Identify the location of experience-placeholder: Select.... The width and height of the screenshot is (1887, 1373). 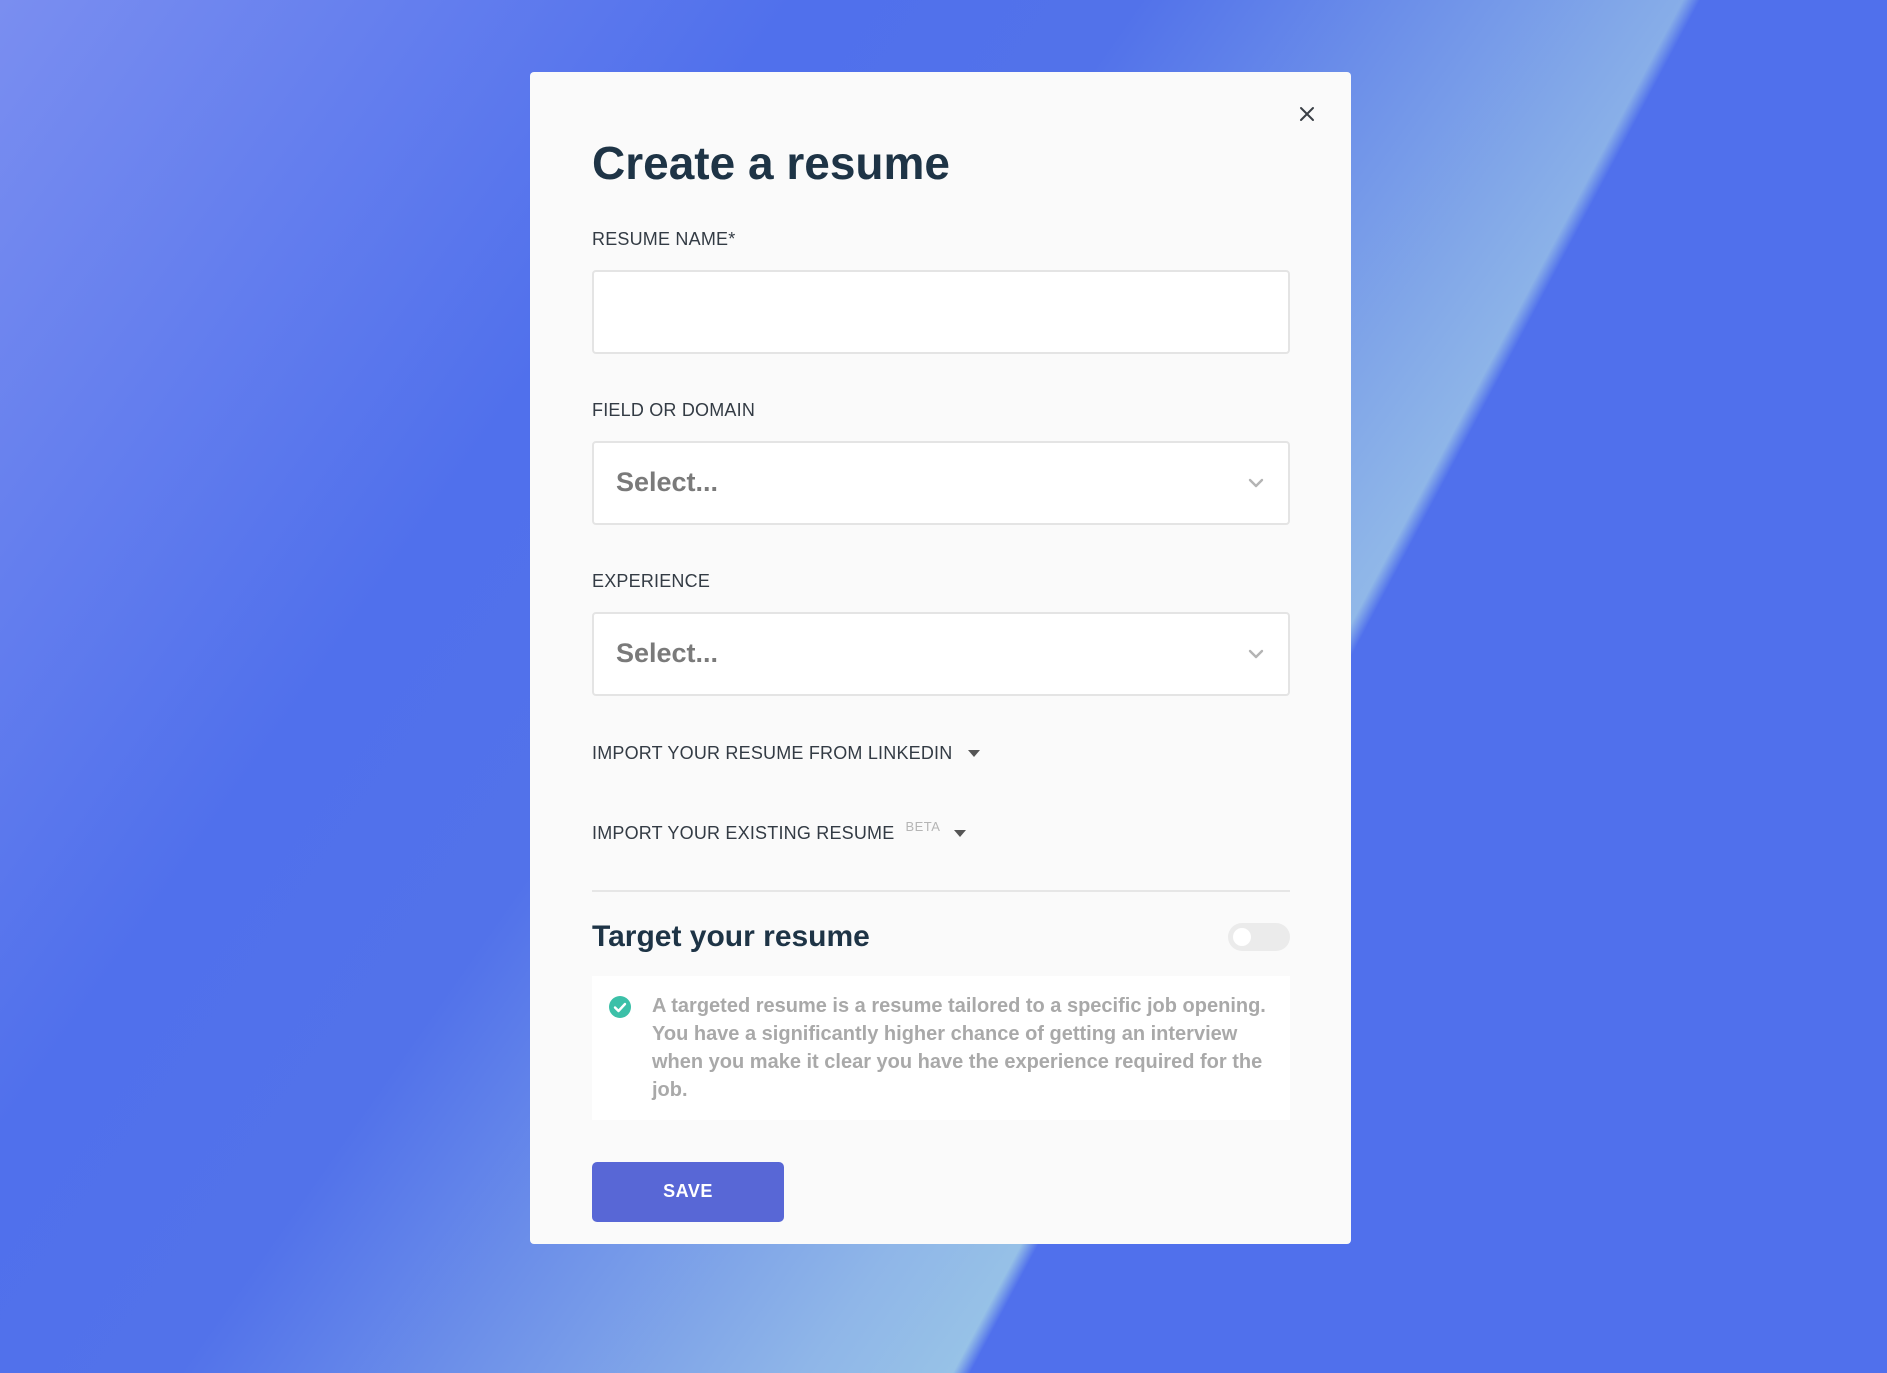
(667, 653).